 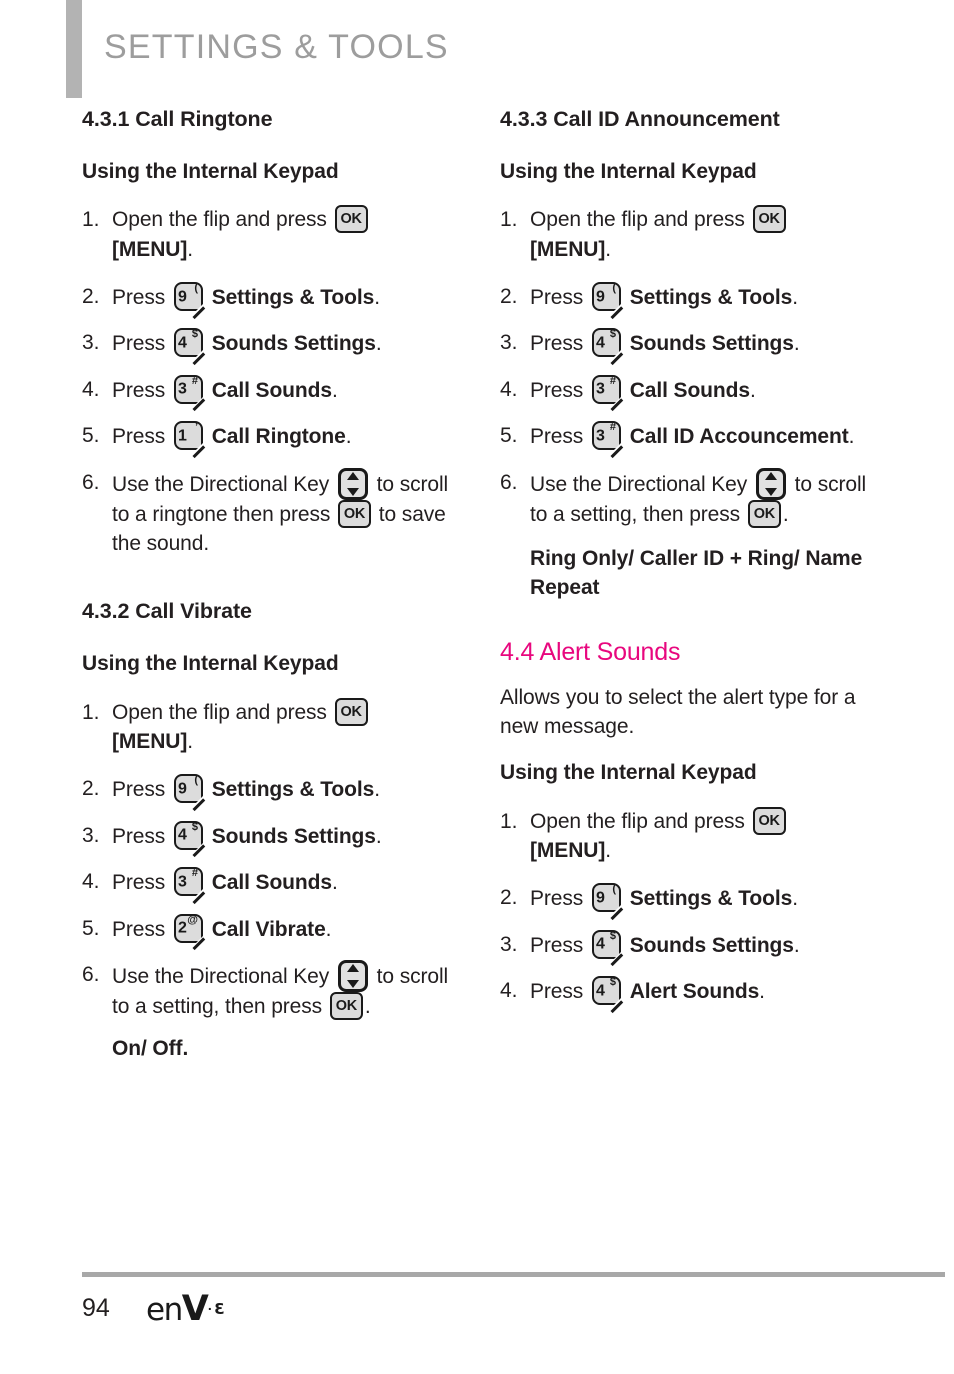 What do you see at coordinates (785, 514) in the screenshot?
I see `step-text-tail: .` at bounding box center [785, 514].